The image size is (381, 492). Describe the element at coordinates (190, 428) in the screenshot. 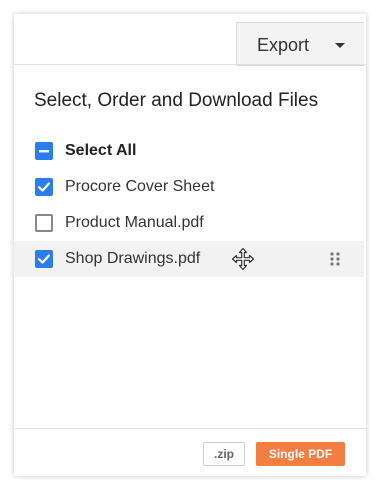

I see `footer-divider` at that location.